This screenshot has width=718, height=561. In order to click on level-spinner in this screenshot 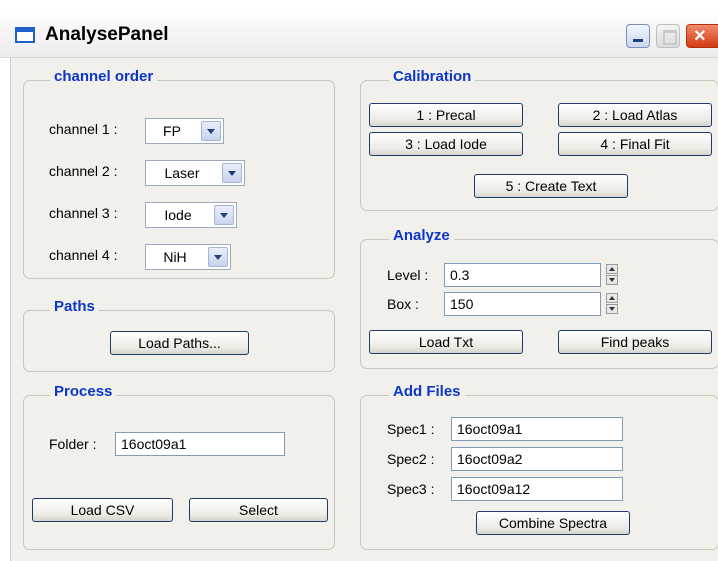, I will do `click(613, 275)`.